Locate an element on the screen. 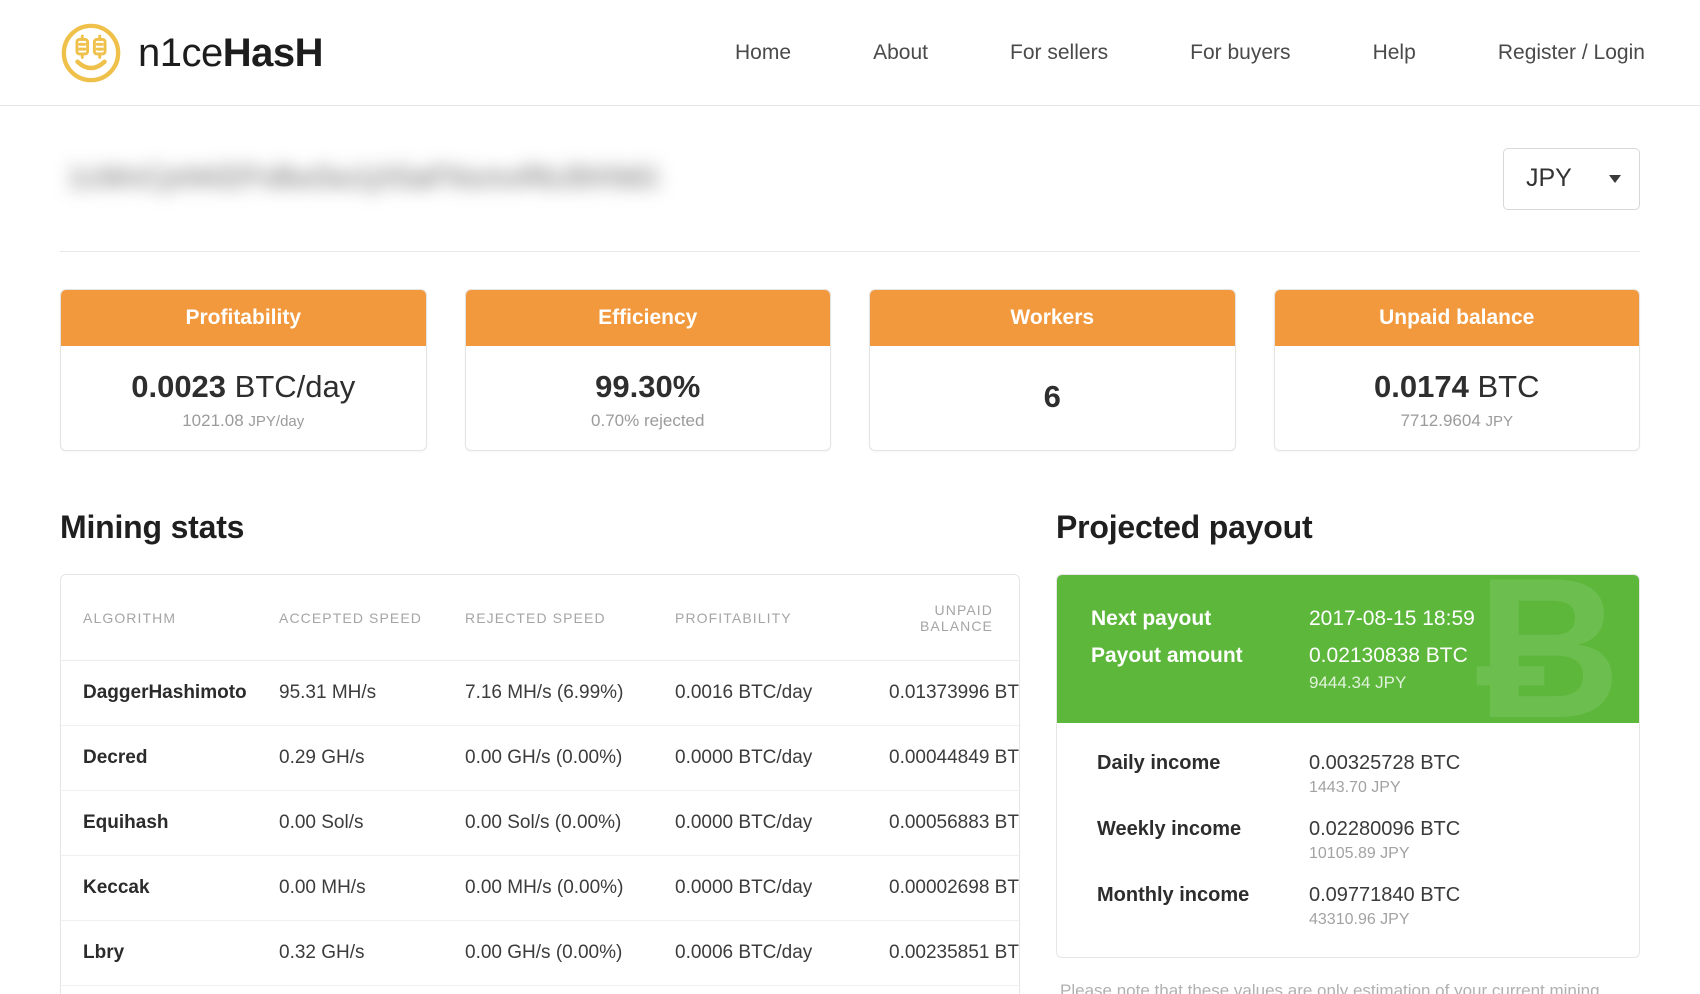 The width and height of the screenshot is (1700, 994). income-fiat-value: 1443.70 JPY is located at coordinates (1355, 788).